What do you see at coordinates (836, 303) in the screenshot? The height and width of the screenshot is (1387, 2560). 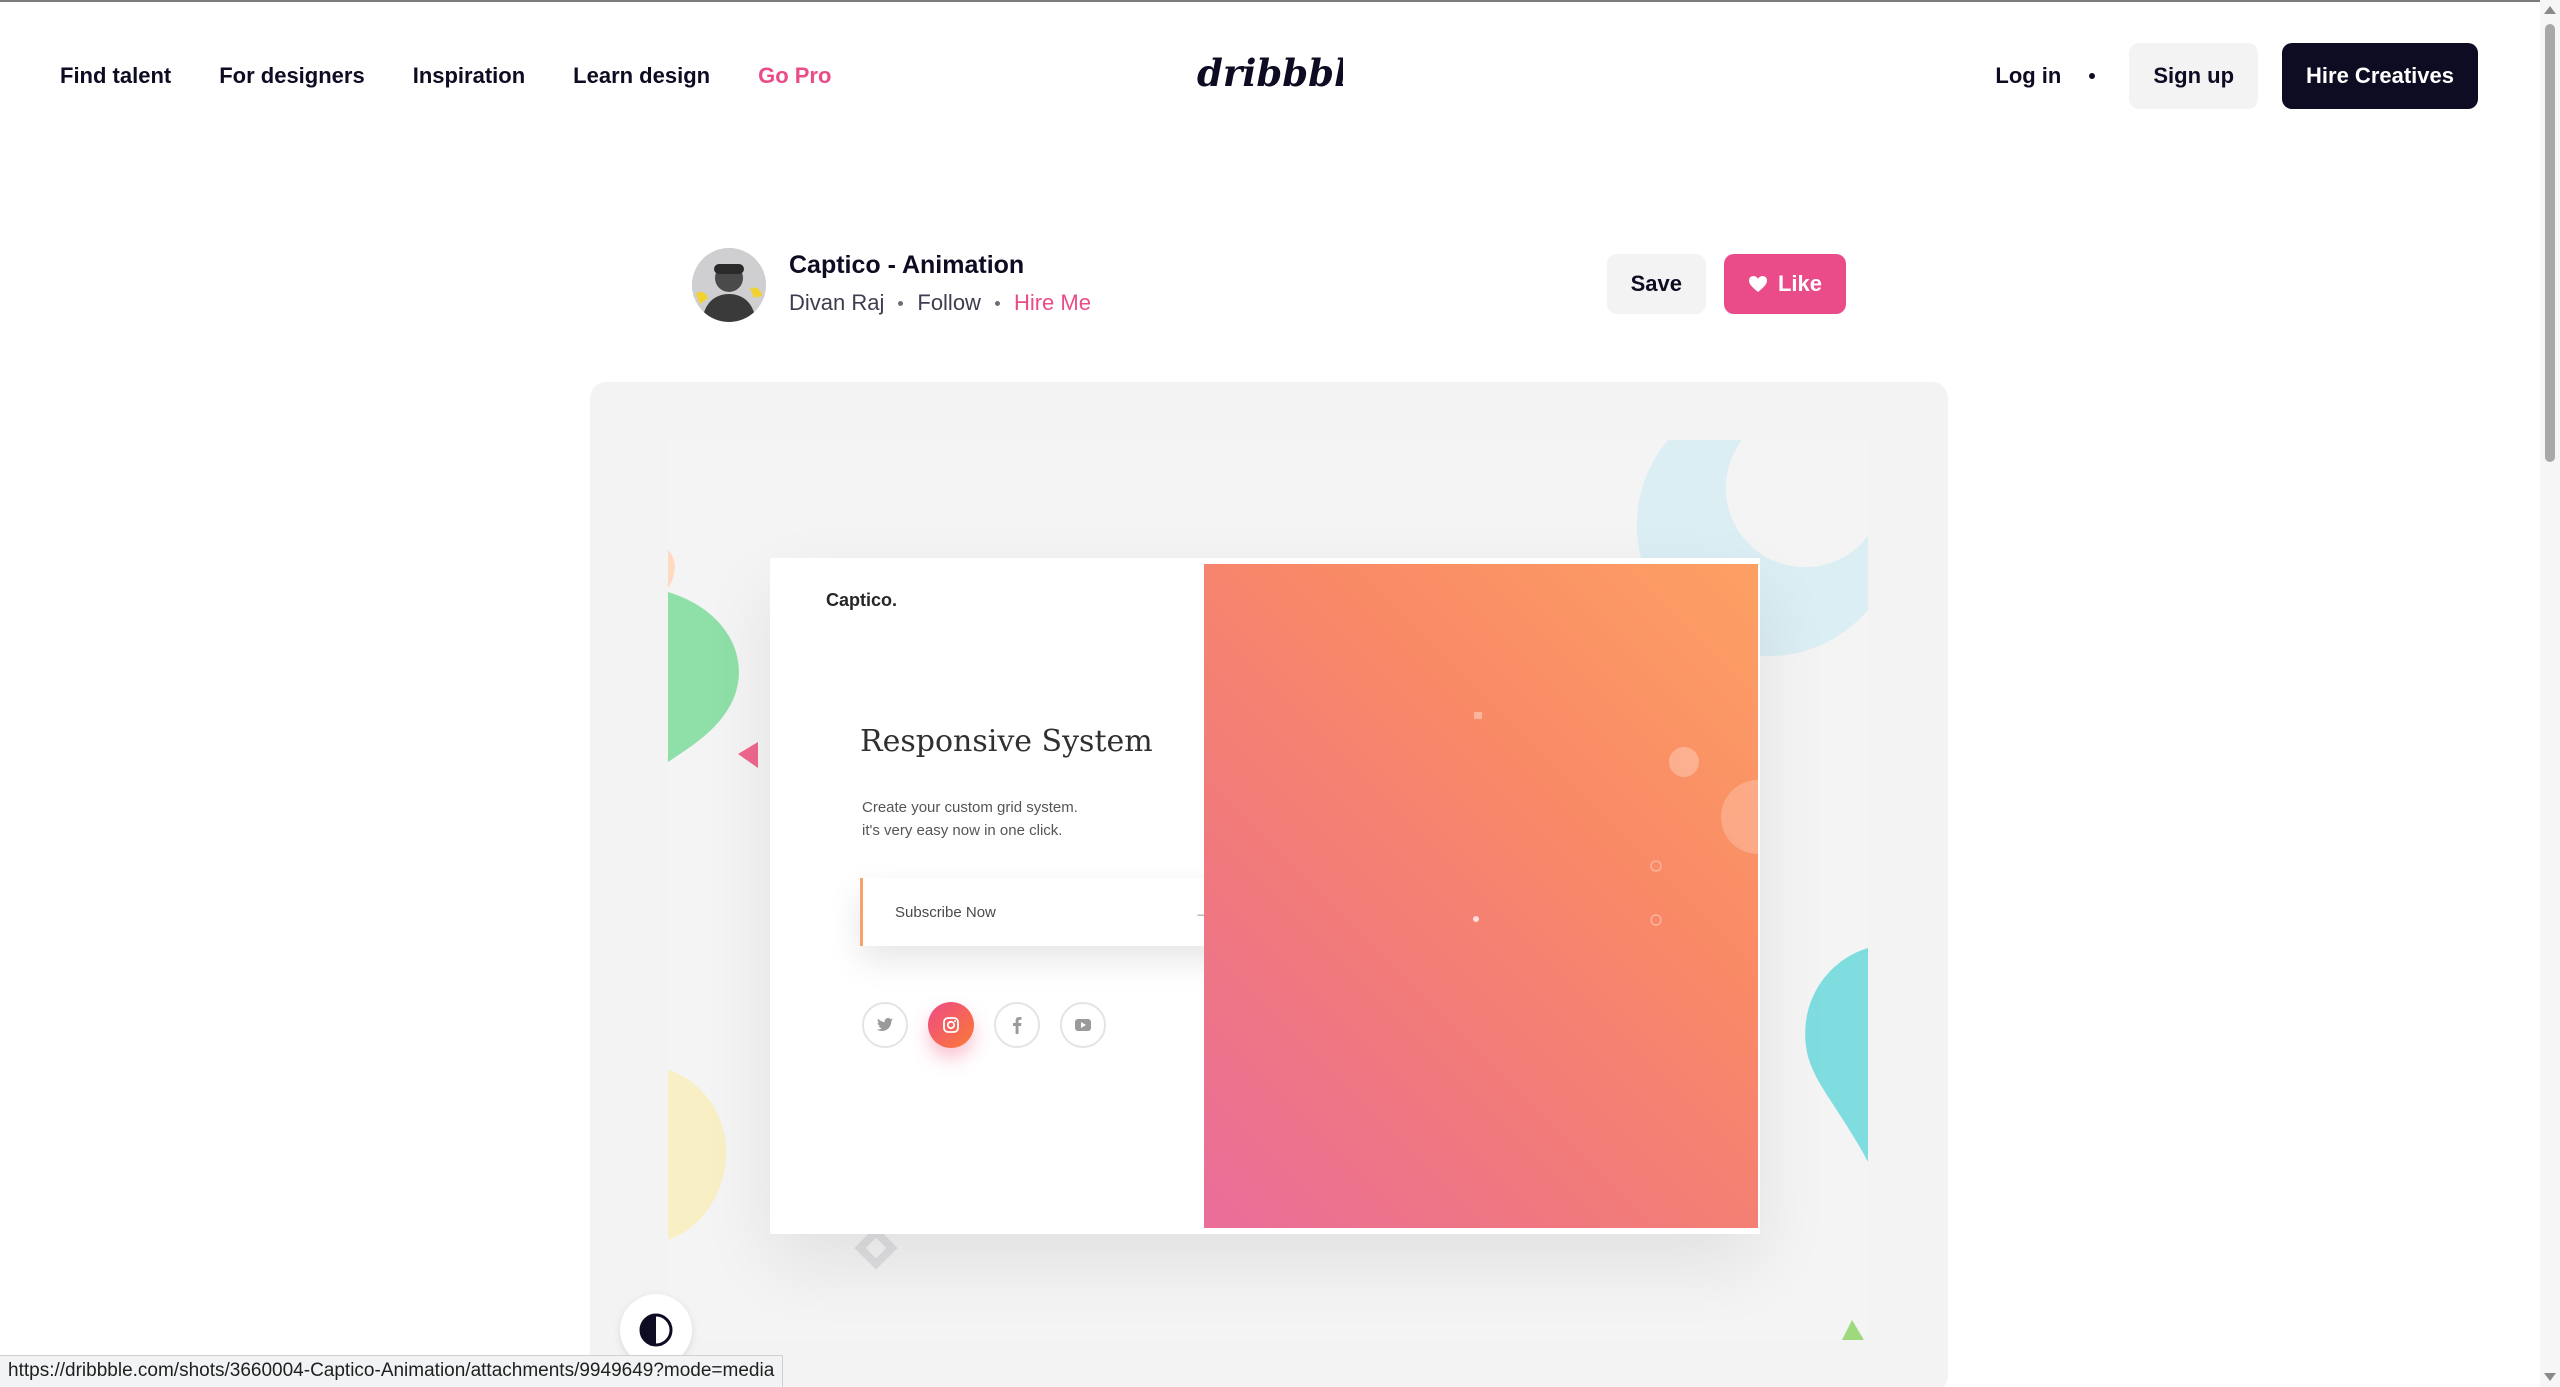 I see `author-name-link: Divan Raj` at bounding box center [836, 303].